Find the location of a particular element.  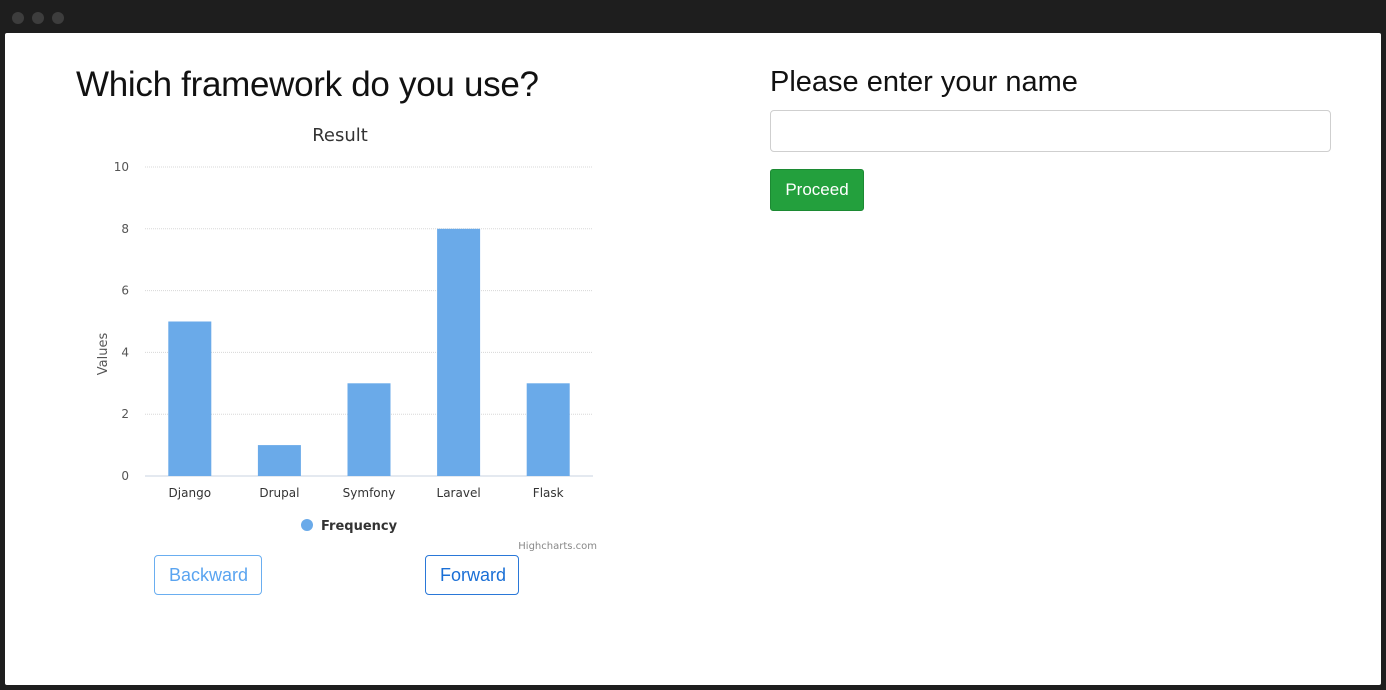

window-title-bar is located at coordinates (693, 16).